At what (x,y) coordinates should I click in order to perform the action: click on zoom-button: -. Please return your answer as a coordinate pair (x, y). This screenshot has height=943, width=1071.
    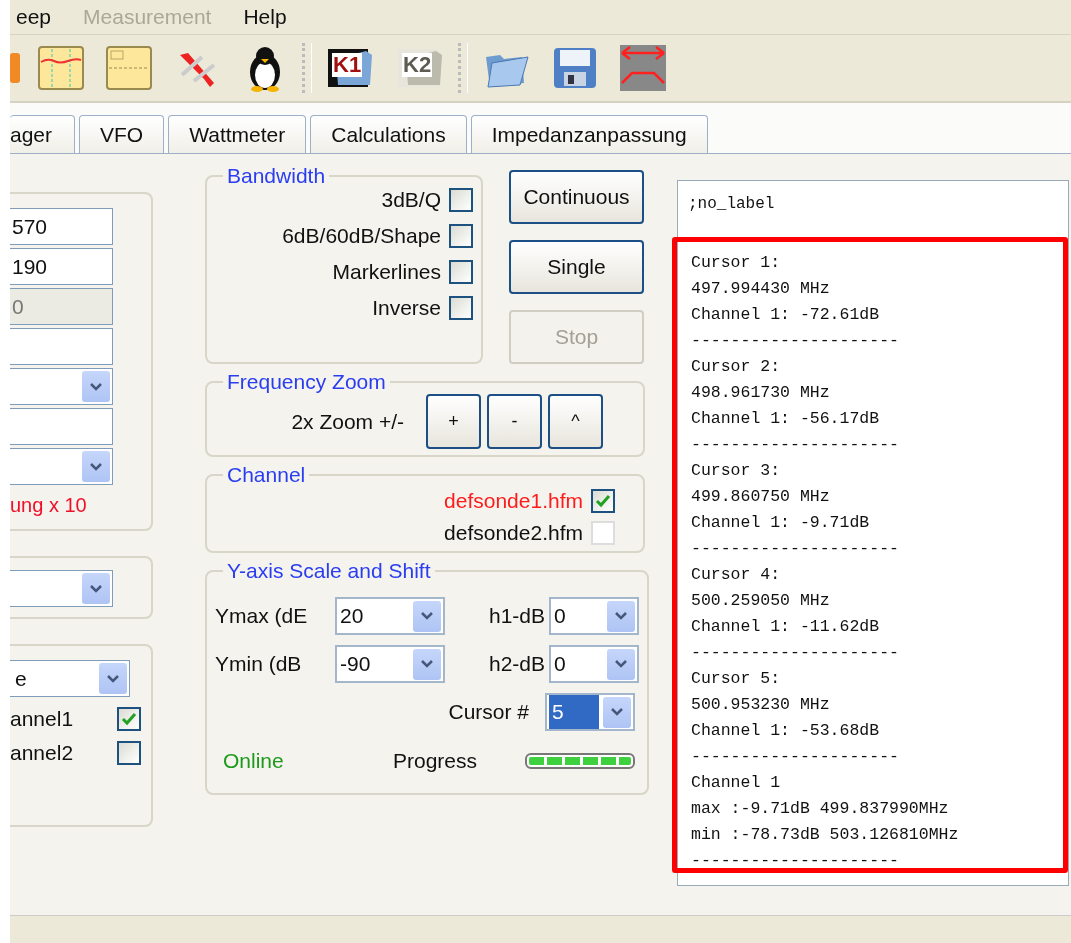
    Looking at the image, I should click on (514, 421).